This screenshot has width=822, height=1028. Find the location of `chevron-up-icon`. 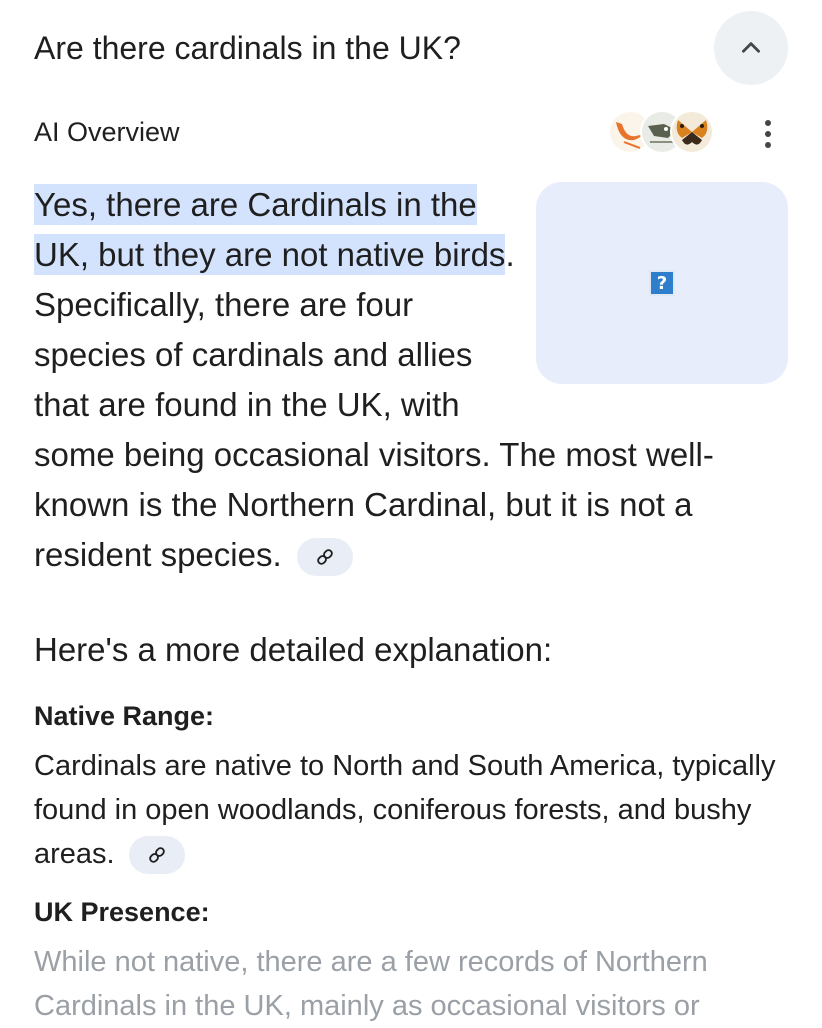

chevron-up-icon is located at coordinates (751, 47).